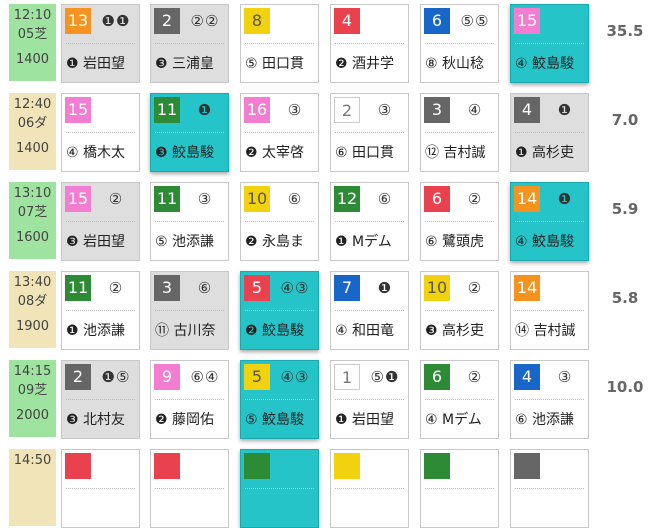 The width and height of the screenshot is (656, 528). I want to click on entry-cell: 13 ❶❶ ❶ 岩田望, so click(100, 43).